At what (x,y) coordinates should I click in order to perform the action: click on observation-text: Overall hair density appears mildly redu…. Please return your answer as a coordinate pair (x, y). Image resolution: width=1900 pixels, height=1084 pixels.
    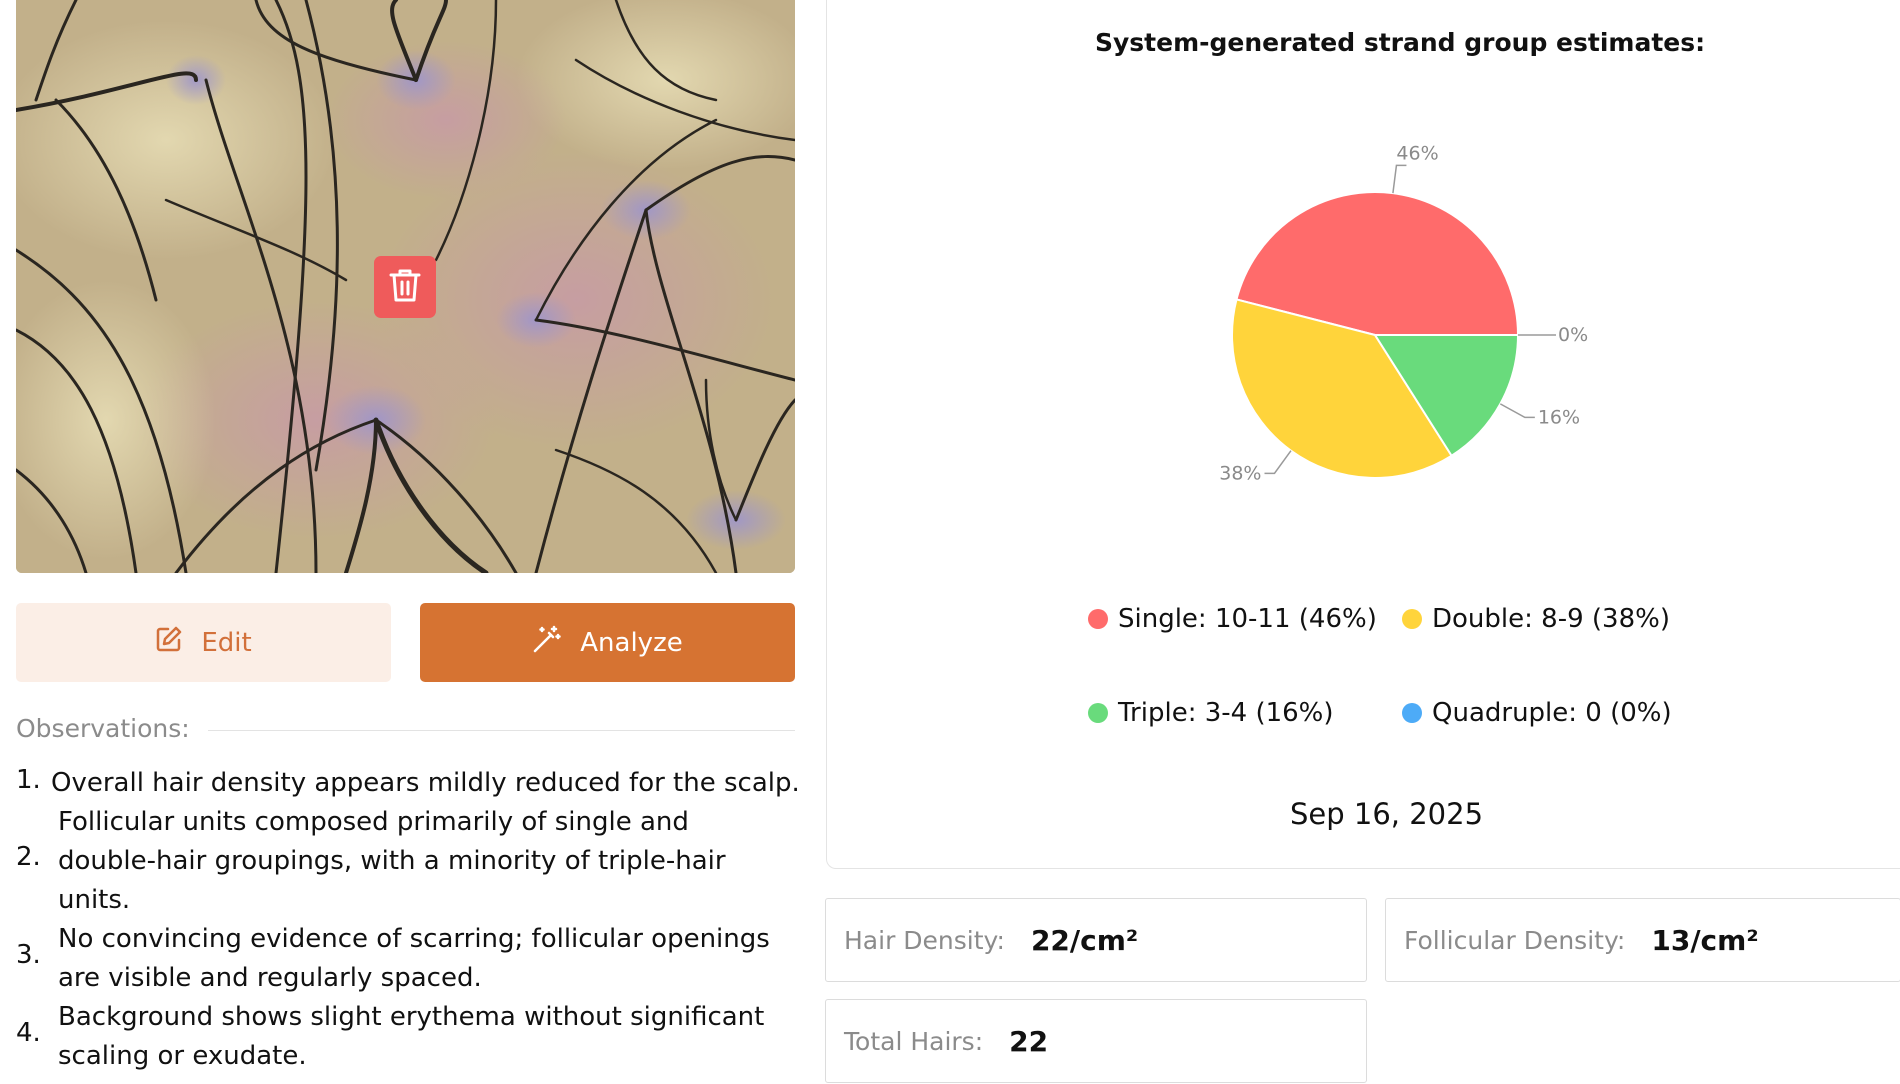
    Looking at the image, I should click on (425, 783).